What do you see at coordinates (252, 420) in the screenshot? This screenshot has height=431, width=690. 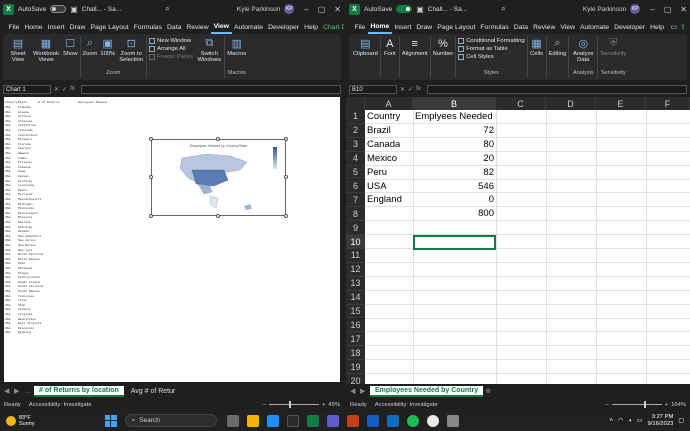 I see `file-explorer-icon` at bounding box center [252, 420].